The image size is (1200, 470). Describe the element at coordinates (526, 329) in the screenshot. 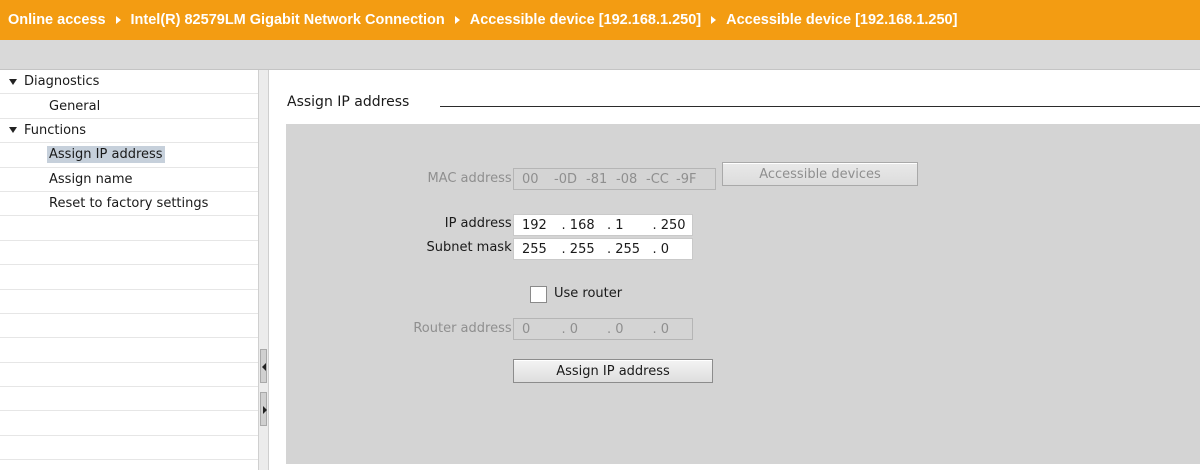

I see `router-octet: 0` at that location.